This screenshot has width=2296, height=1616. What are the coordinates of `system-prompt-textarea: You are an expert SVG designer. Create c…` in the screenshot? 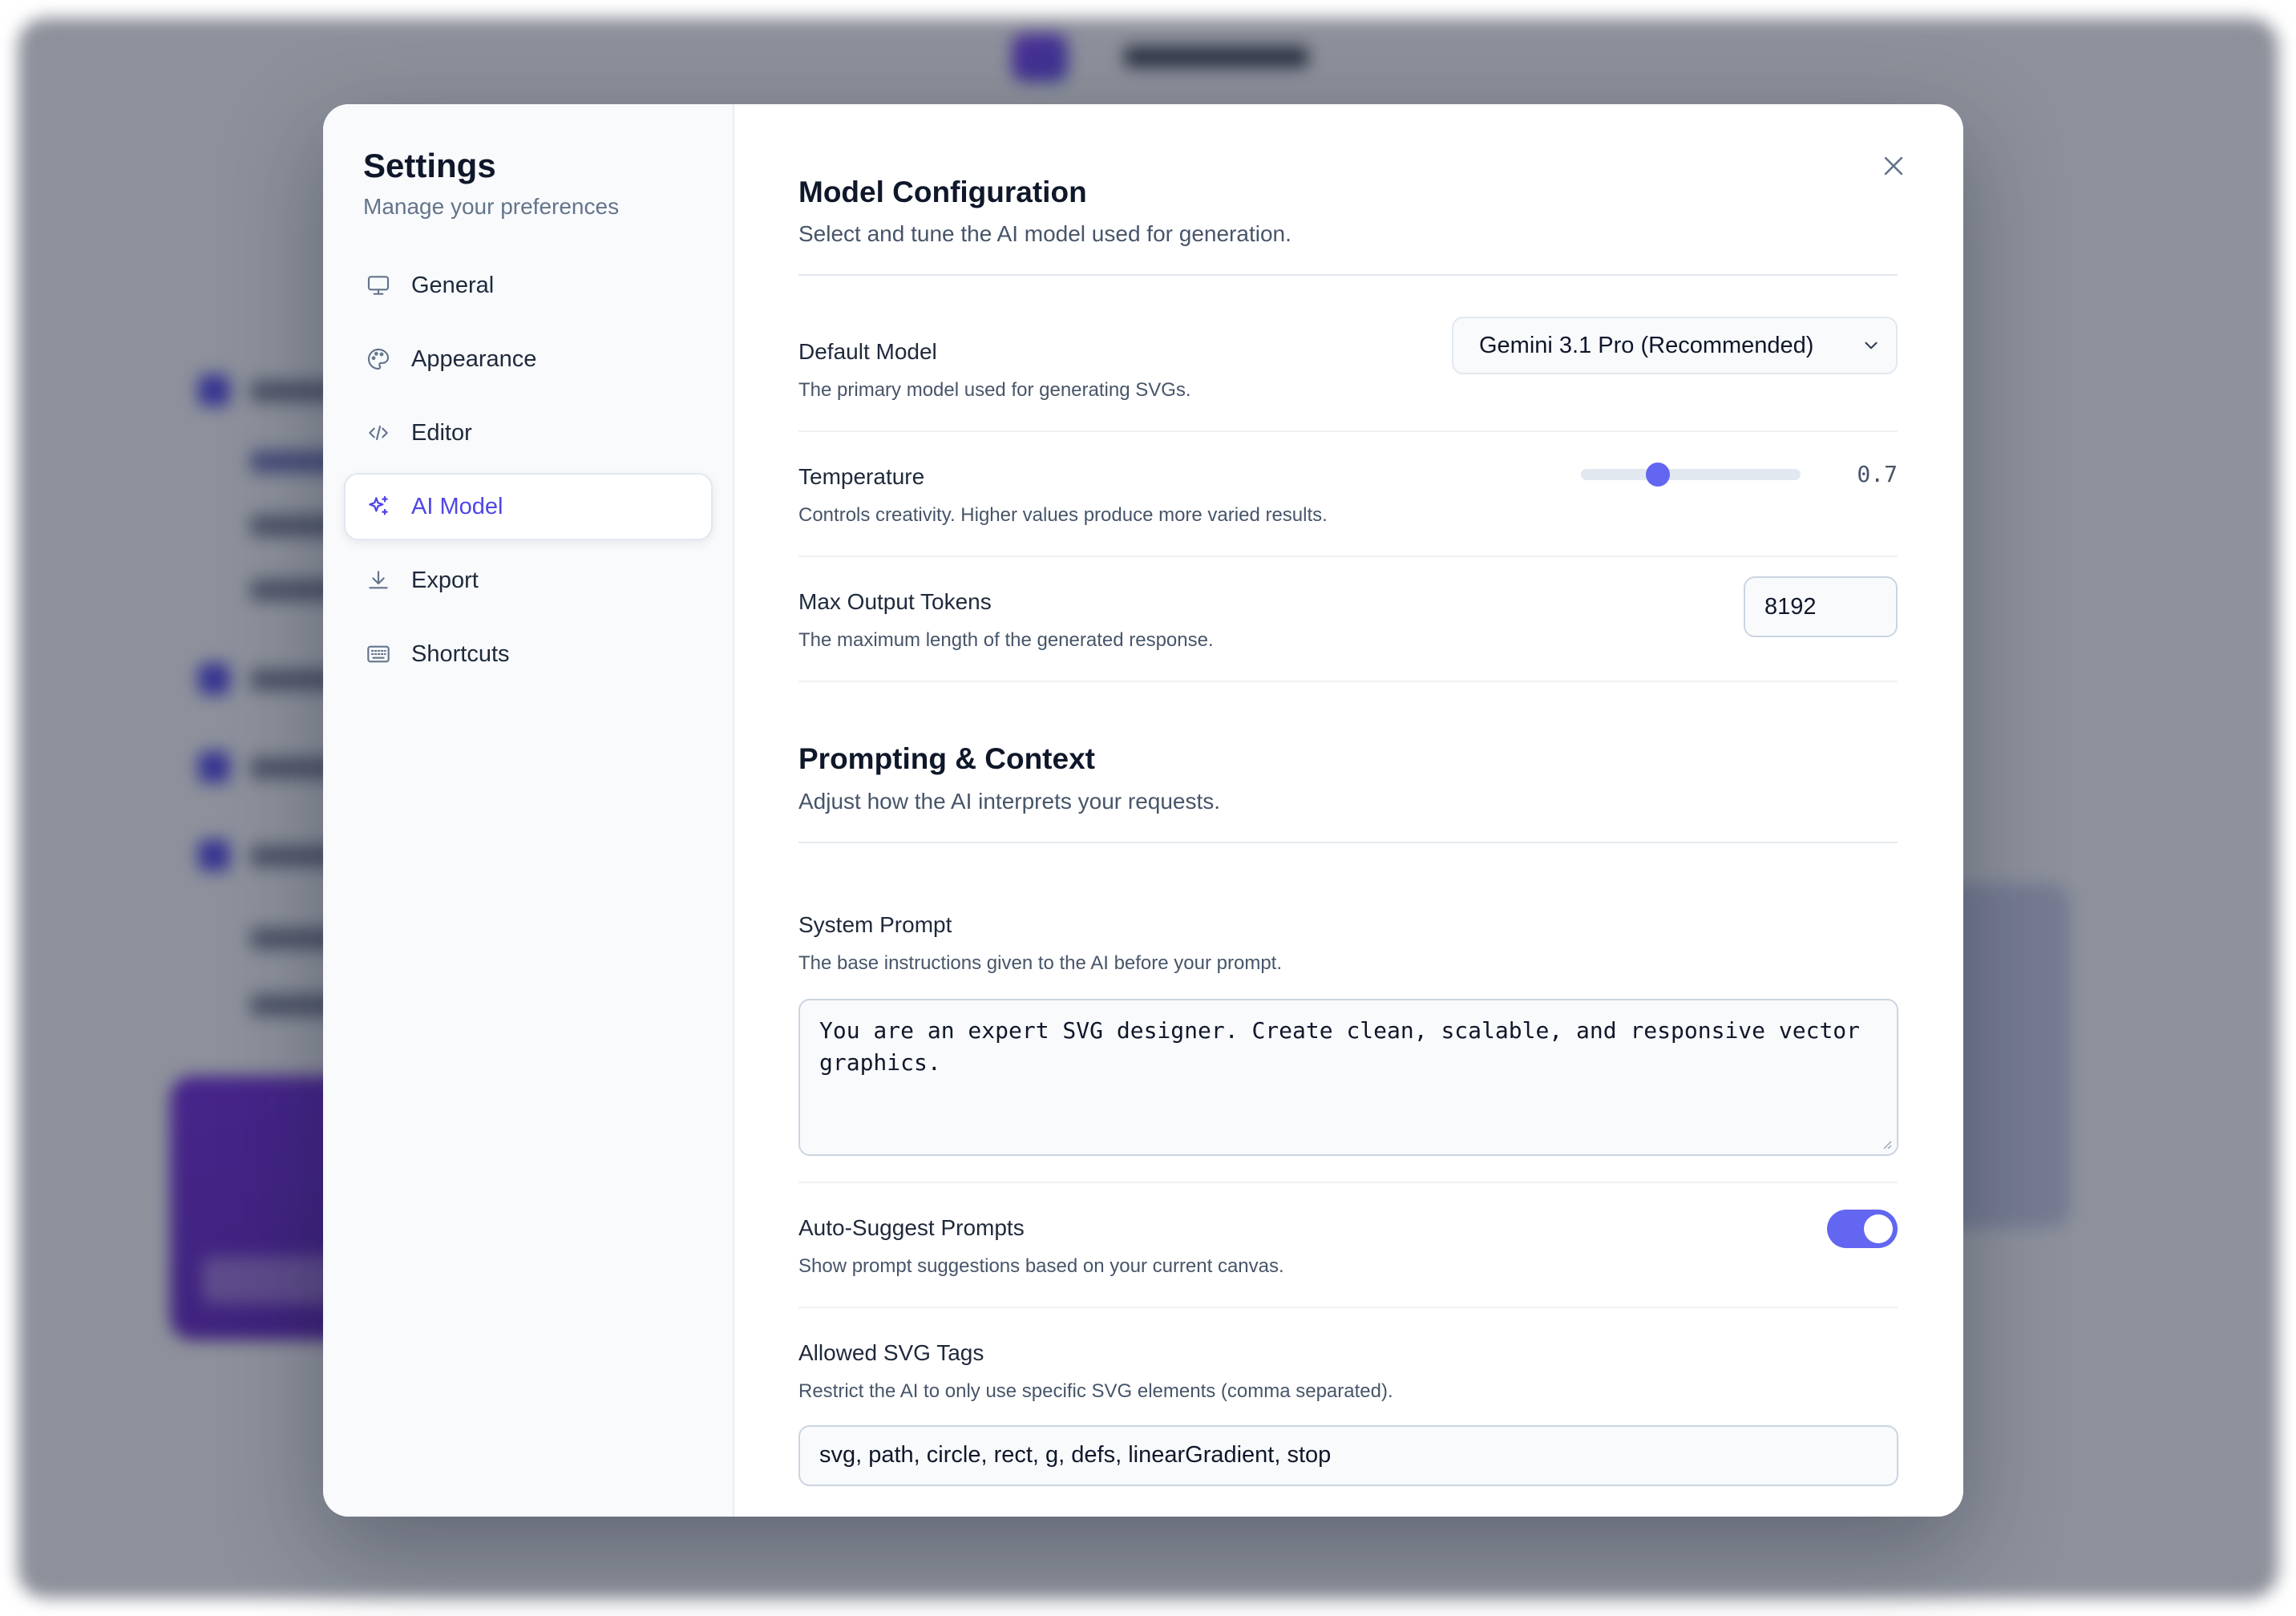 It's located at (1348, 1077).